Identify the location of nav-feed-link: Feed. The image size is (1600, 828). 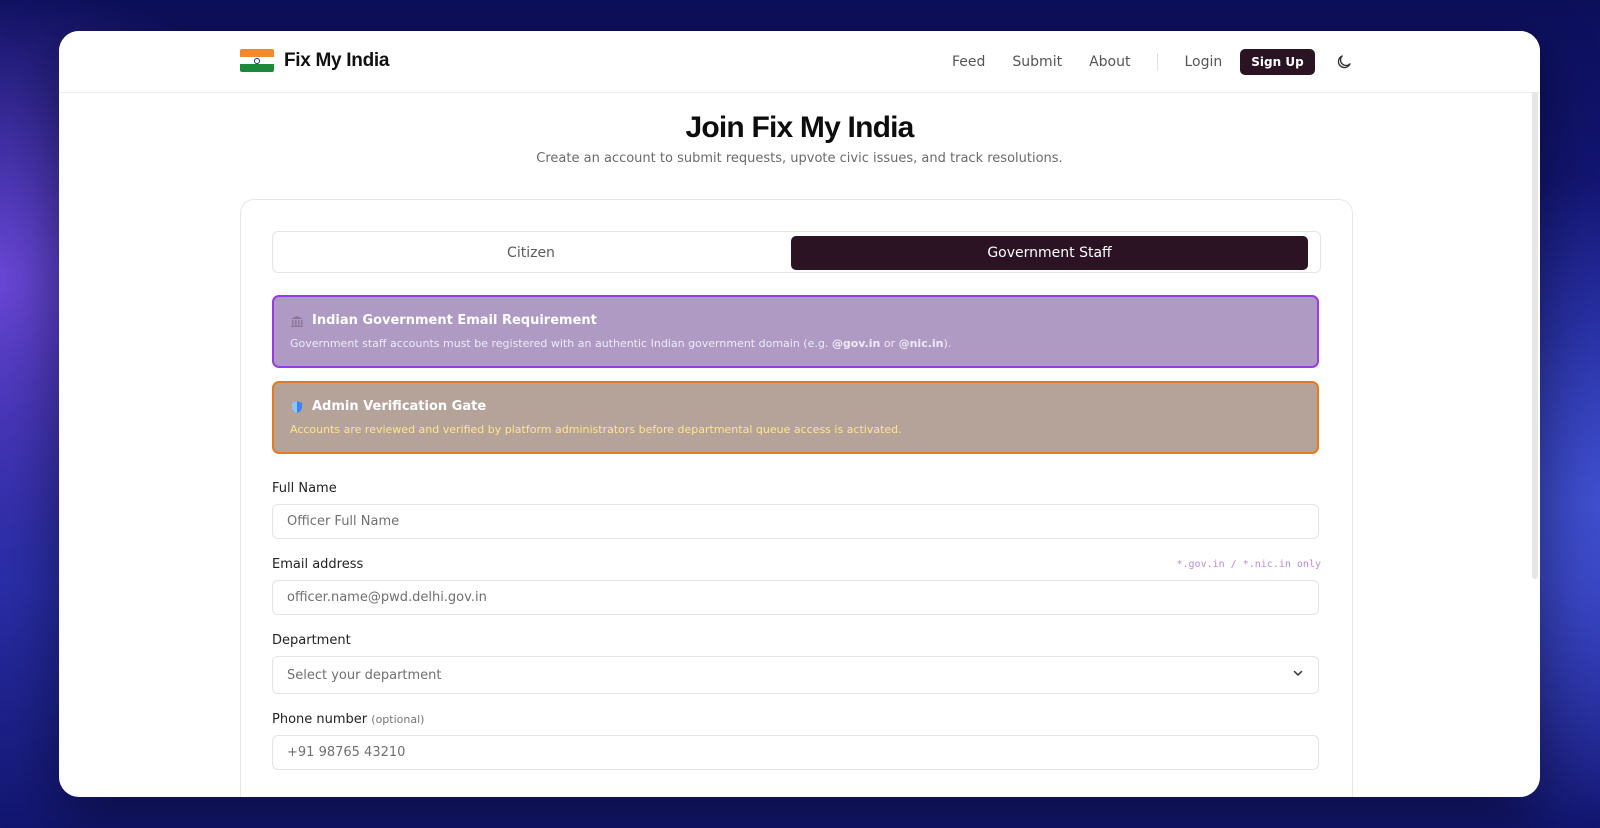
(968, 62).